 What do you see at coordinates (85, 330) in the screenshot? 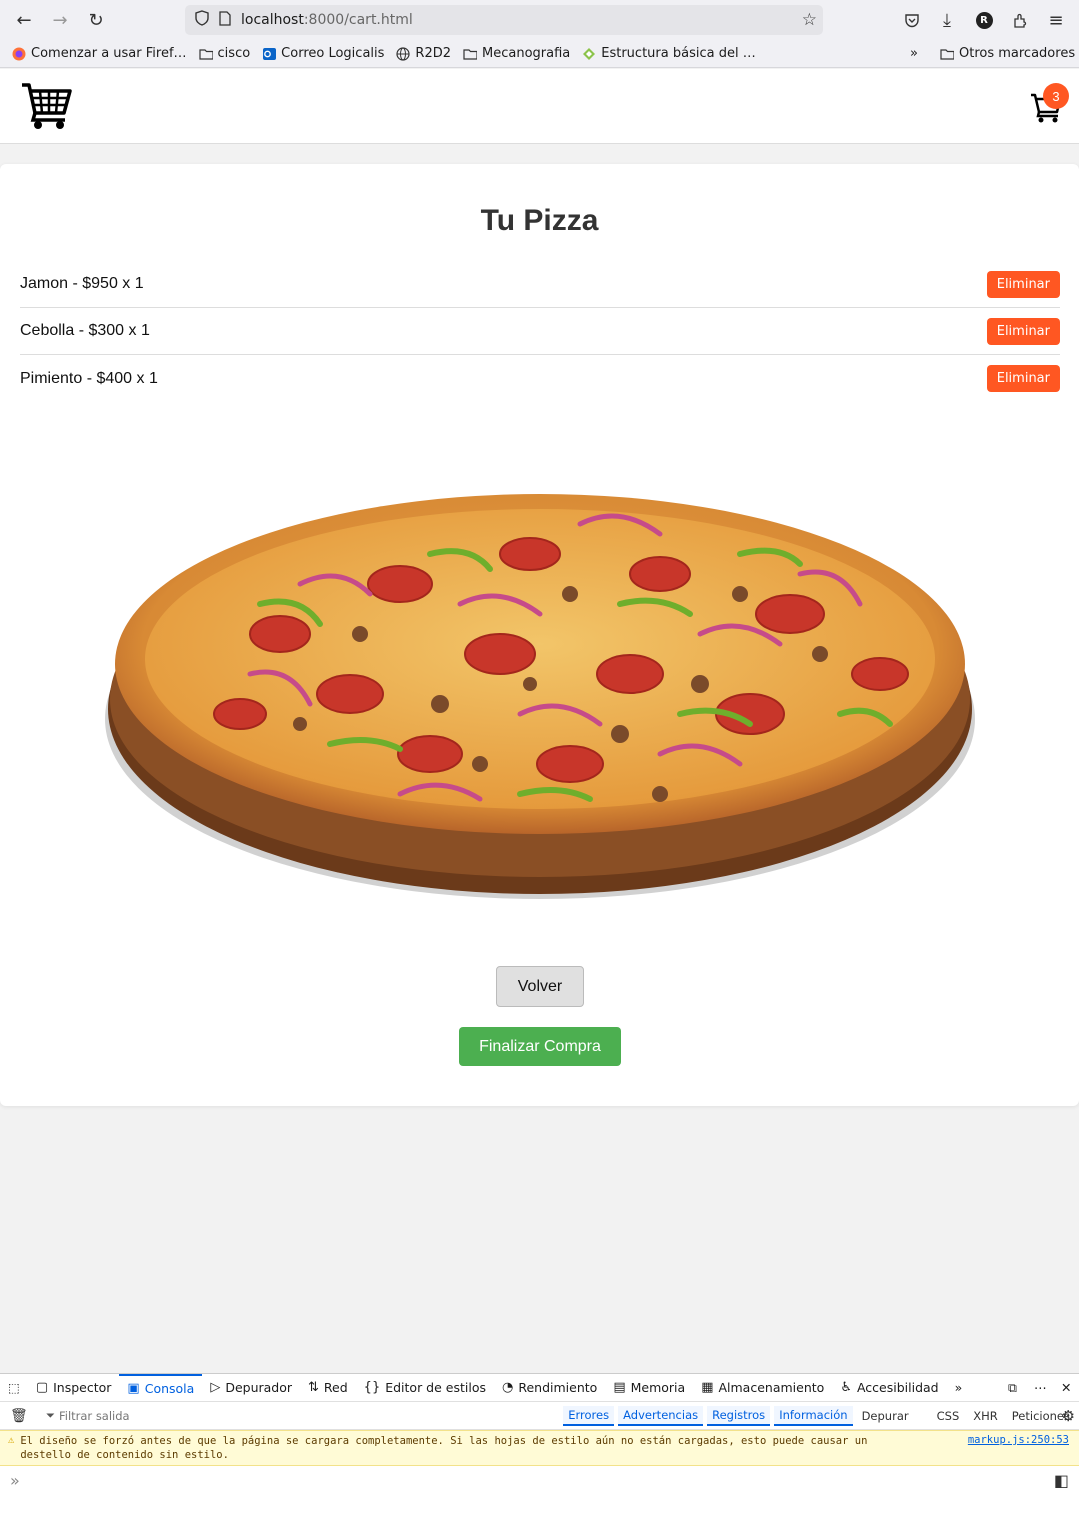
I see `cart-item-text: Cebolla - $300 x 1` at bounding box center [85, 330].